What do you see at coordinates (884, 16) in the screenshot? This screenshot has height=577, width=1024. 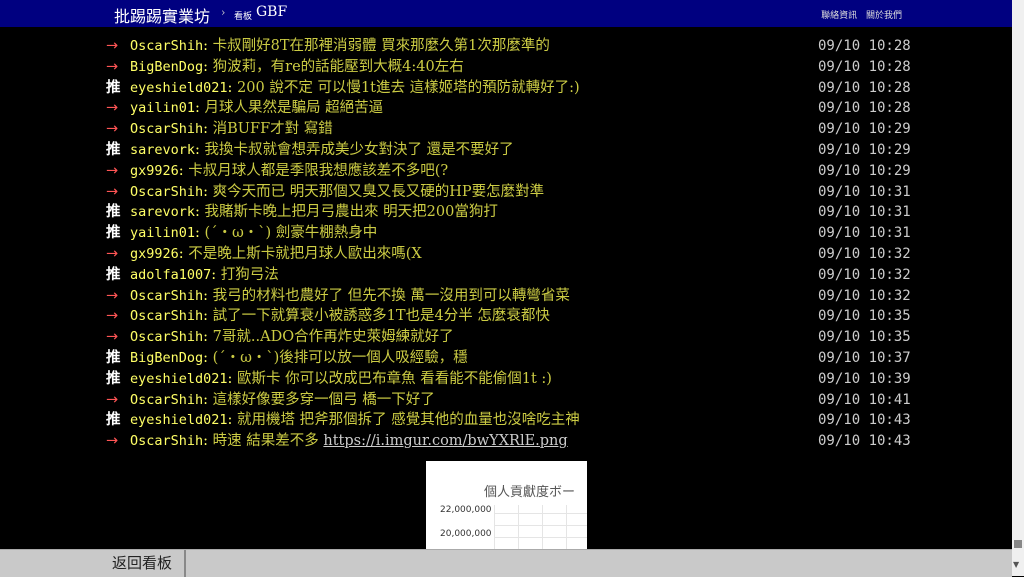 I see `about-link: 關於我們` at bounding box center [884, 16].